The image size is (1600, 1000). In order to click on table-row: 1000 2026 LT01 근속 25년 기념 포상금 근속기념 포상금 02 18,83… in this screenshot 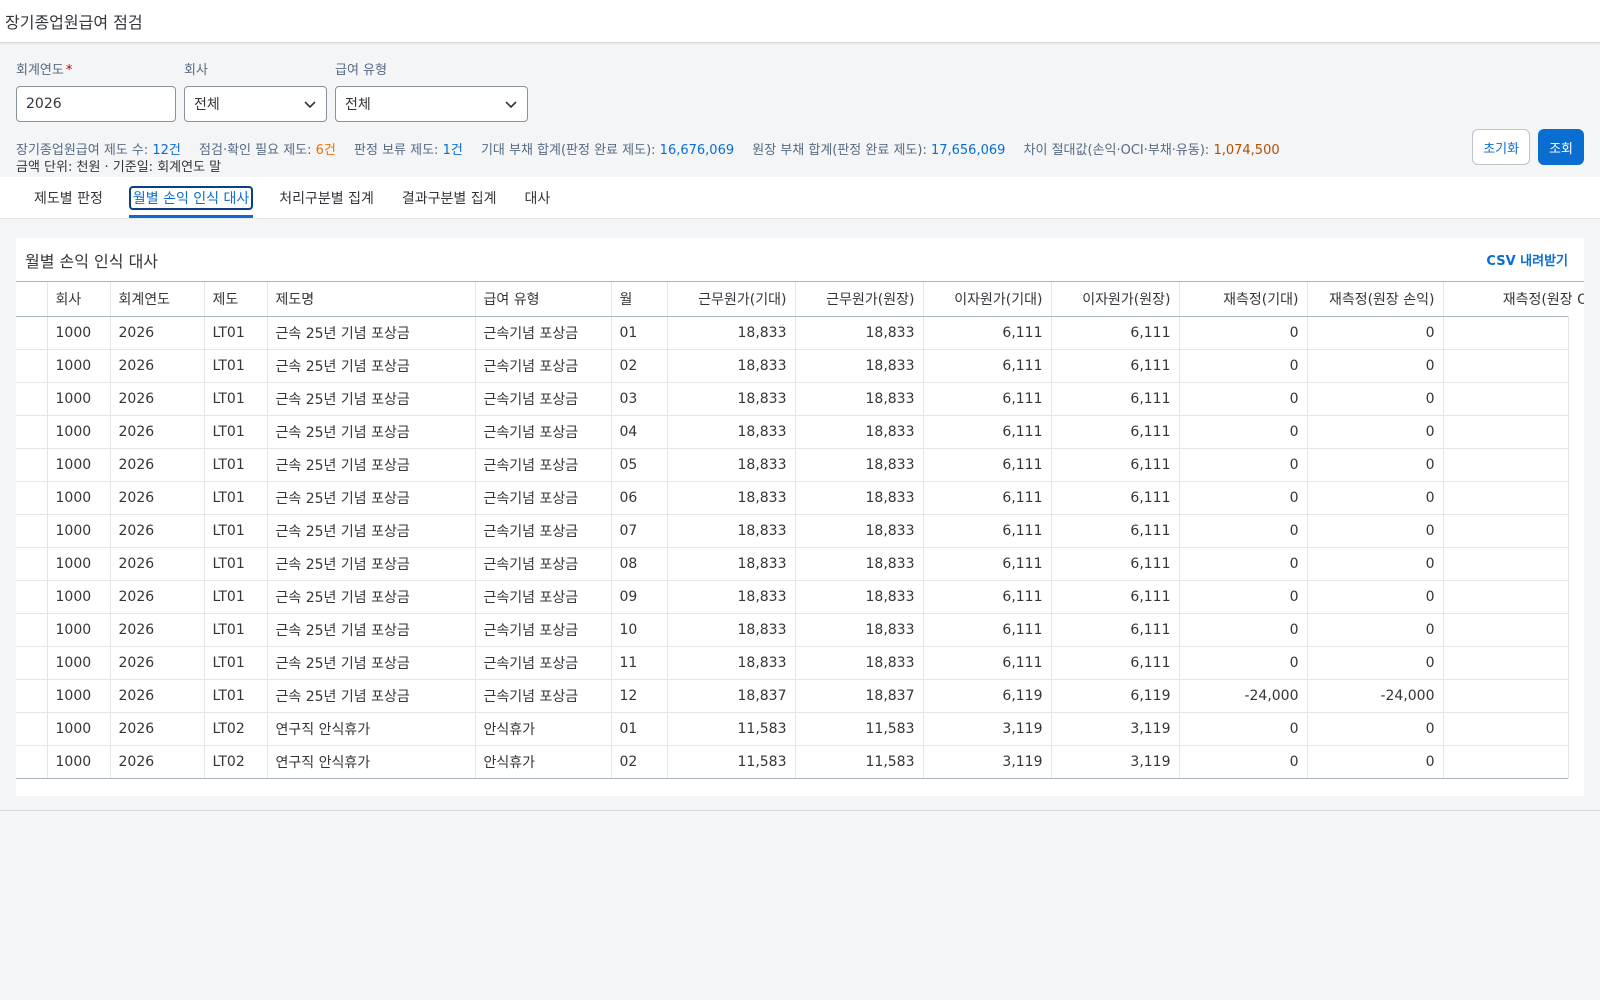, I will do `click(800, 366)`.